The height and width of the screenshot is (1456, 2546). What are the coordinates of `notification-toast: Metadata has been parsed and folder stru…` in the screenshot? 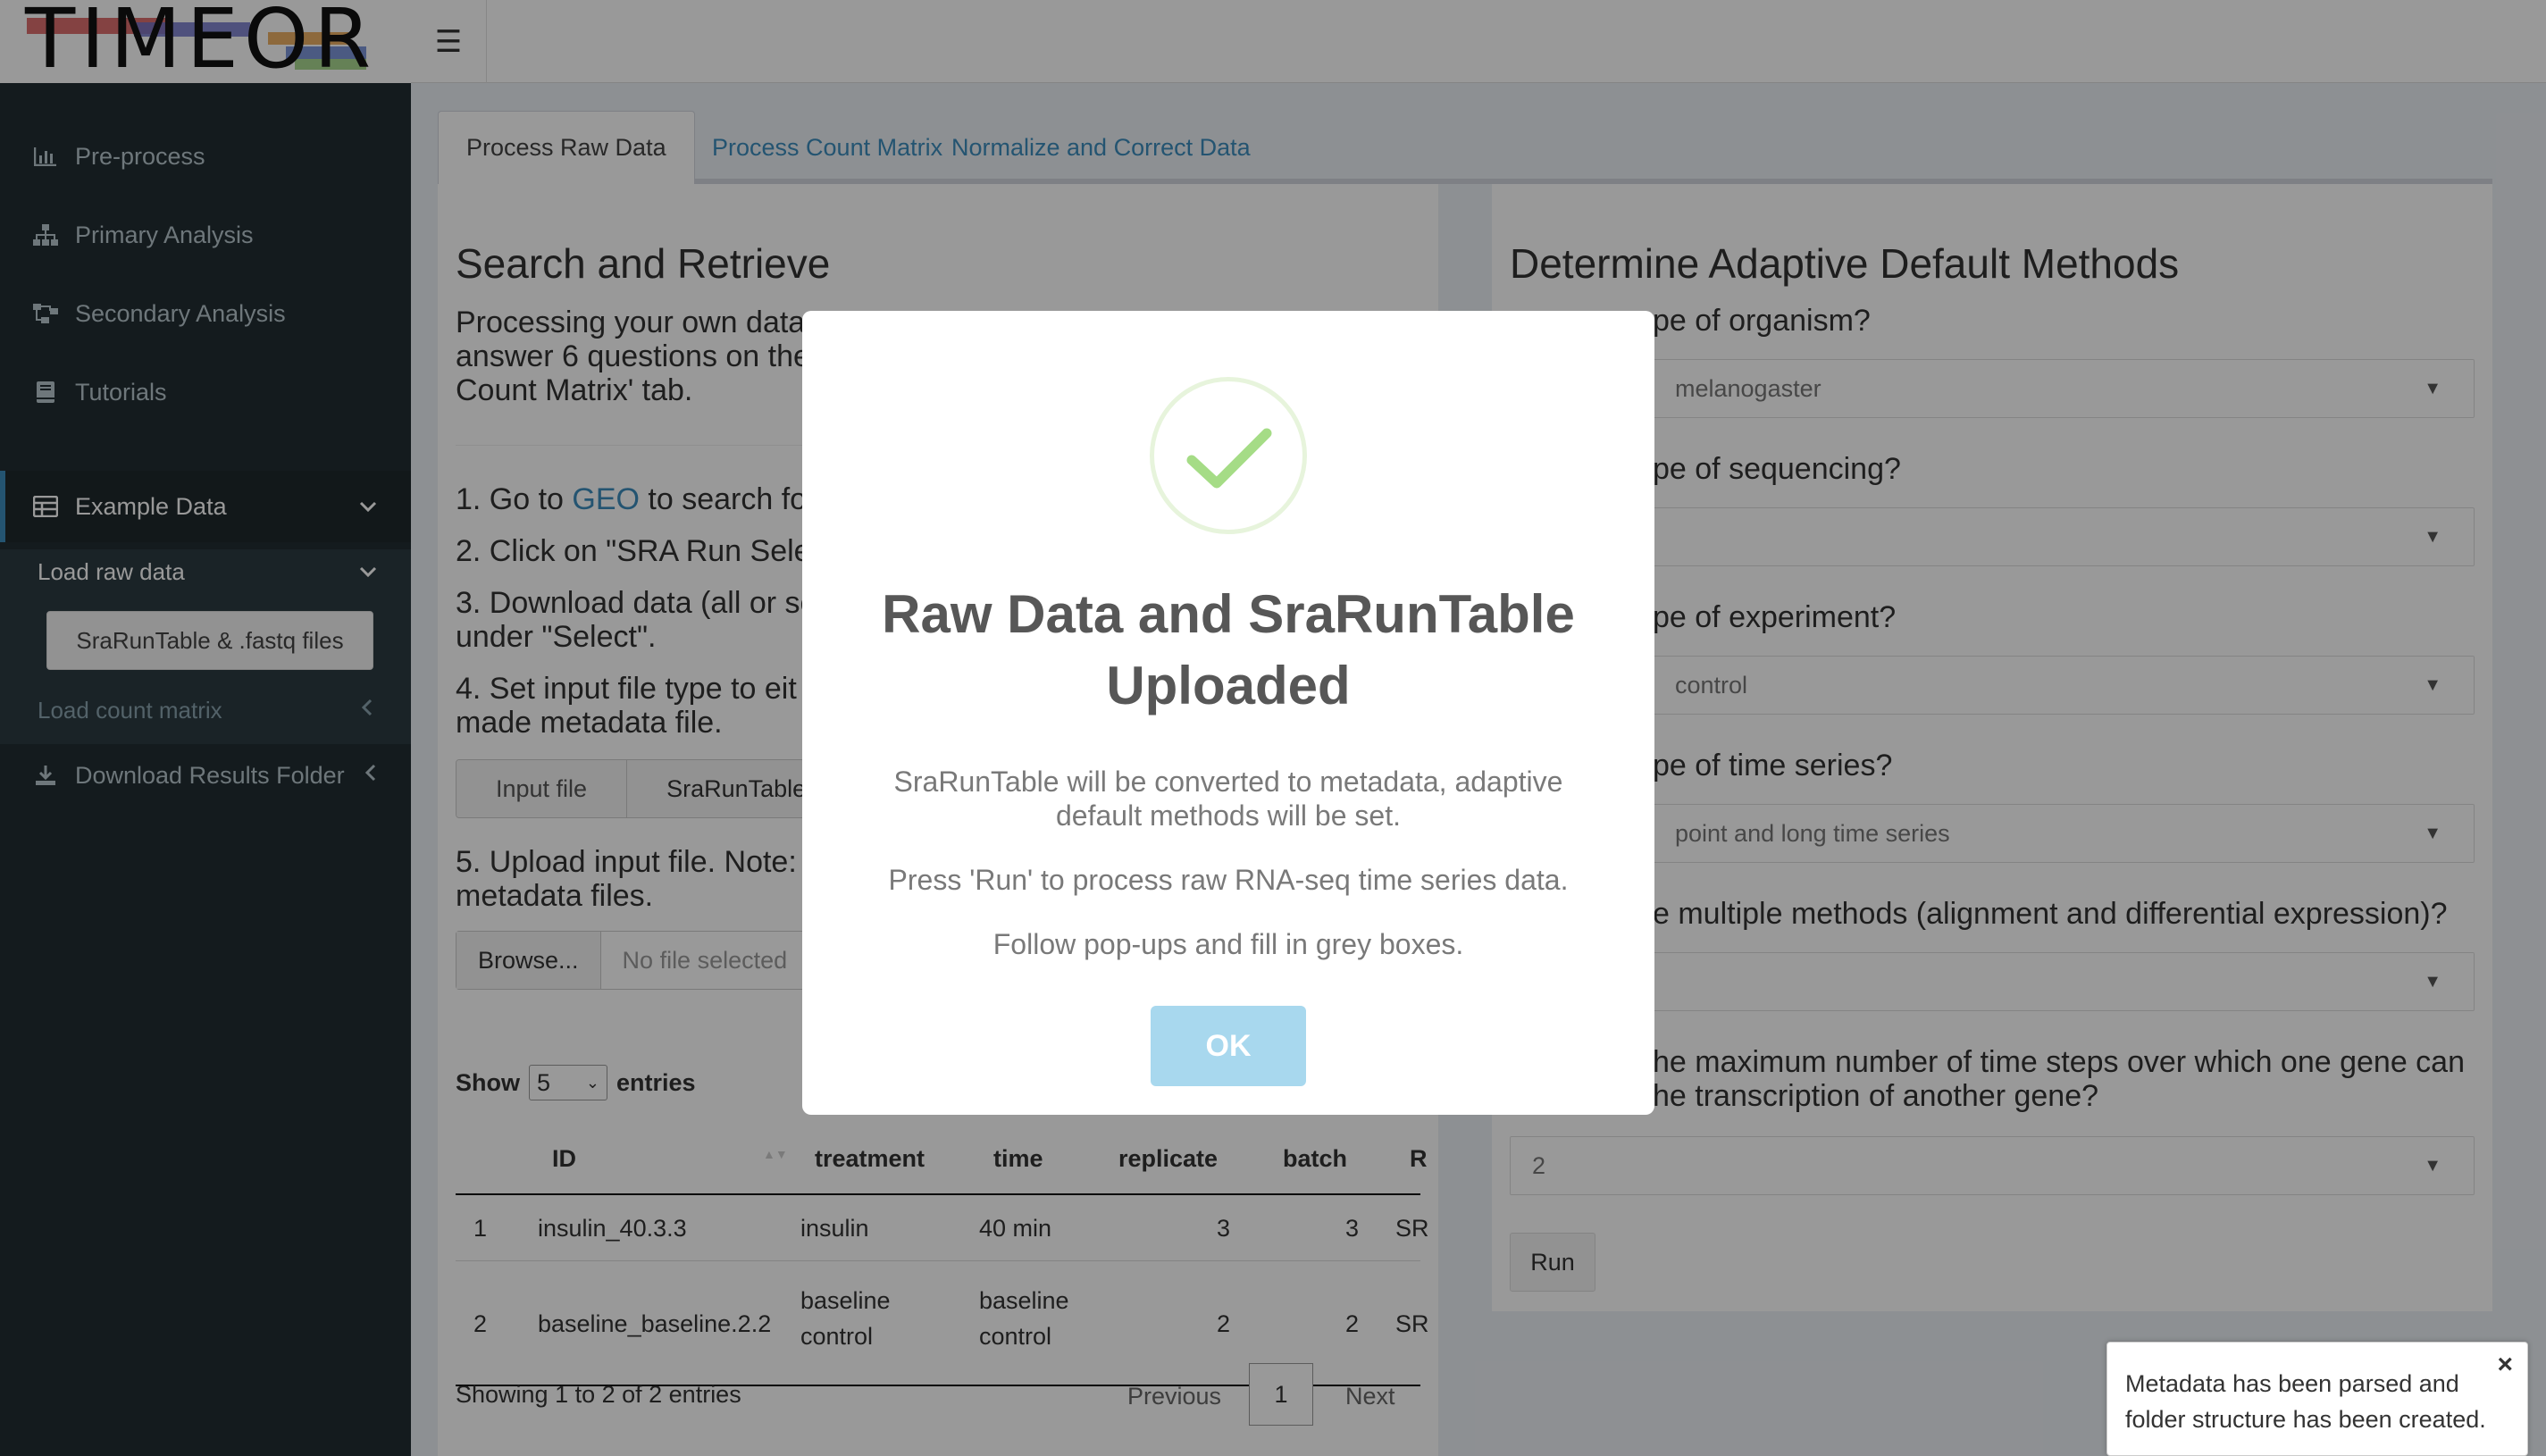 It's located at (2317, 1399).